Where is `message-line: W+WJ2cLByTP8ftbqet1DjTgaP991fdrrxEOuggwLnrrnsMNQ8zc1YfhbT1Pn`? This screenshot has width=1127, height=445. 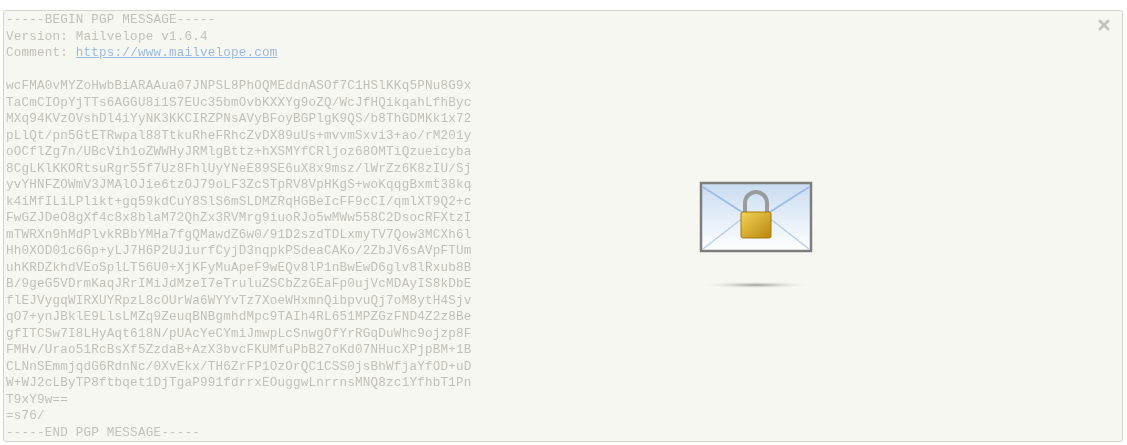
message-line: W+WJ2cLByTP8ftbqet1DjTgaP991fdrrxEOuggwLnrrnsMNQ8zc1YfhbT1Pn is located at coordinates (239, 383).